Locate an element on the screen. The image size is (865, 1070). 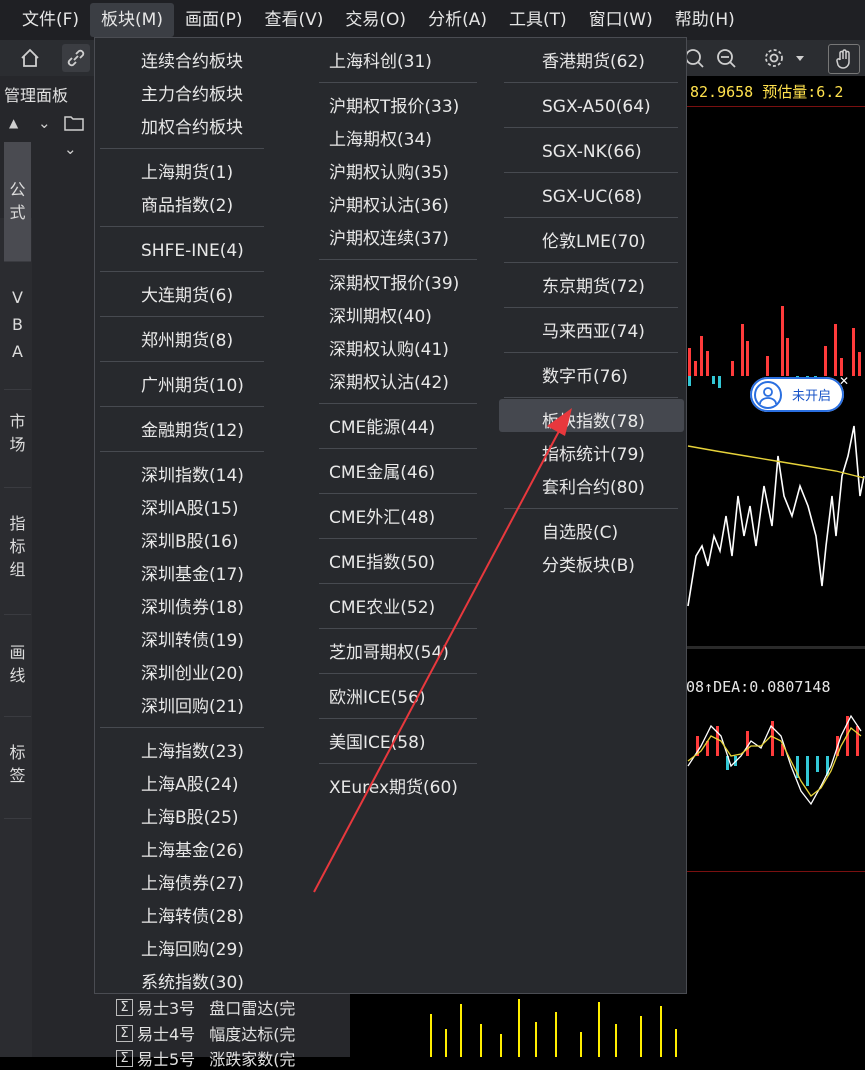
tab-drawing: 画线 is located at coordinates (17, 667).